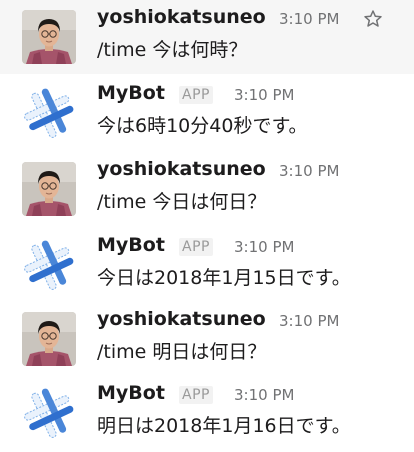 The width and height of the screenshot is (414, 452). I want to click on star-icon, so click(373, 19).